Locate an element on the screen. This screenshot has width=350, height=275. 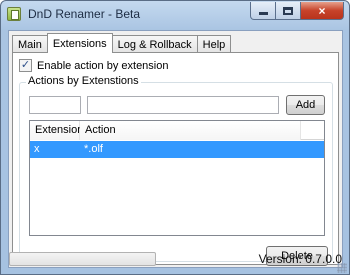
column-header-action: Action is located at coordinates (190, 130).